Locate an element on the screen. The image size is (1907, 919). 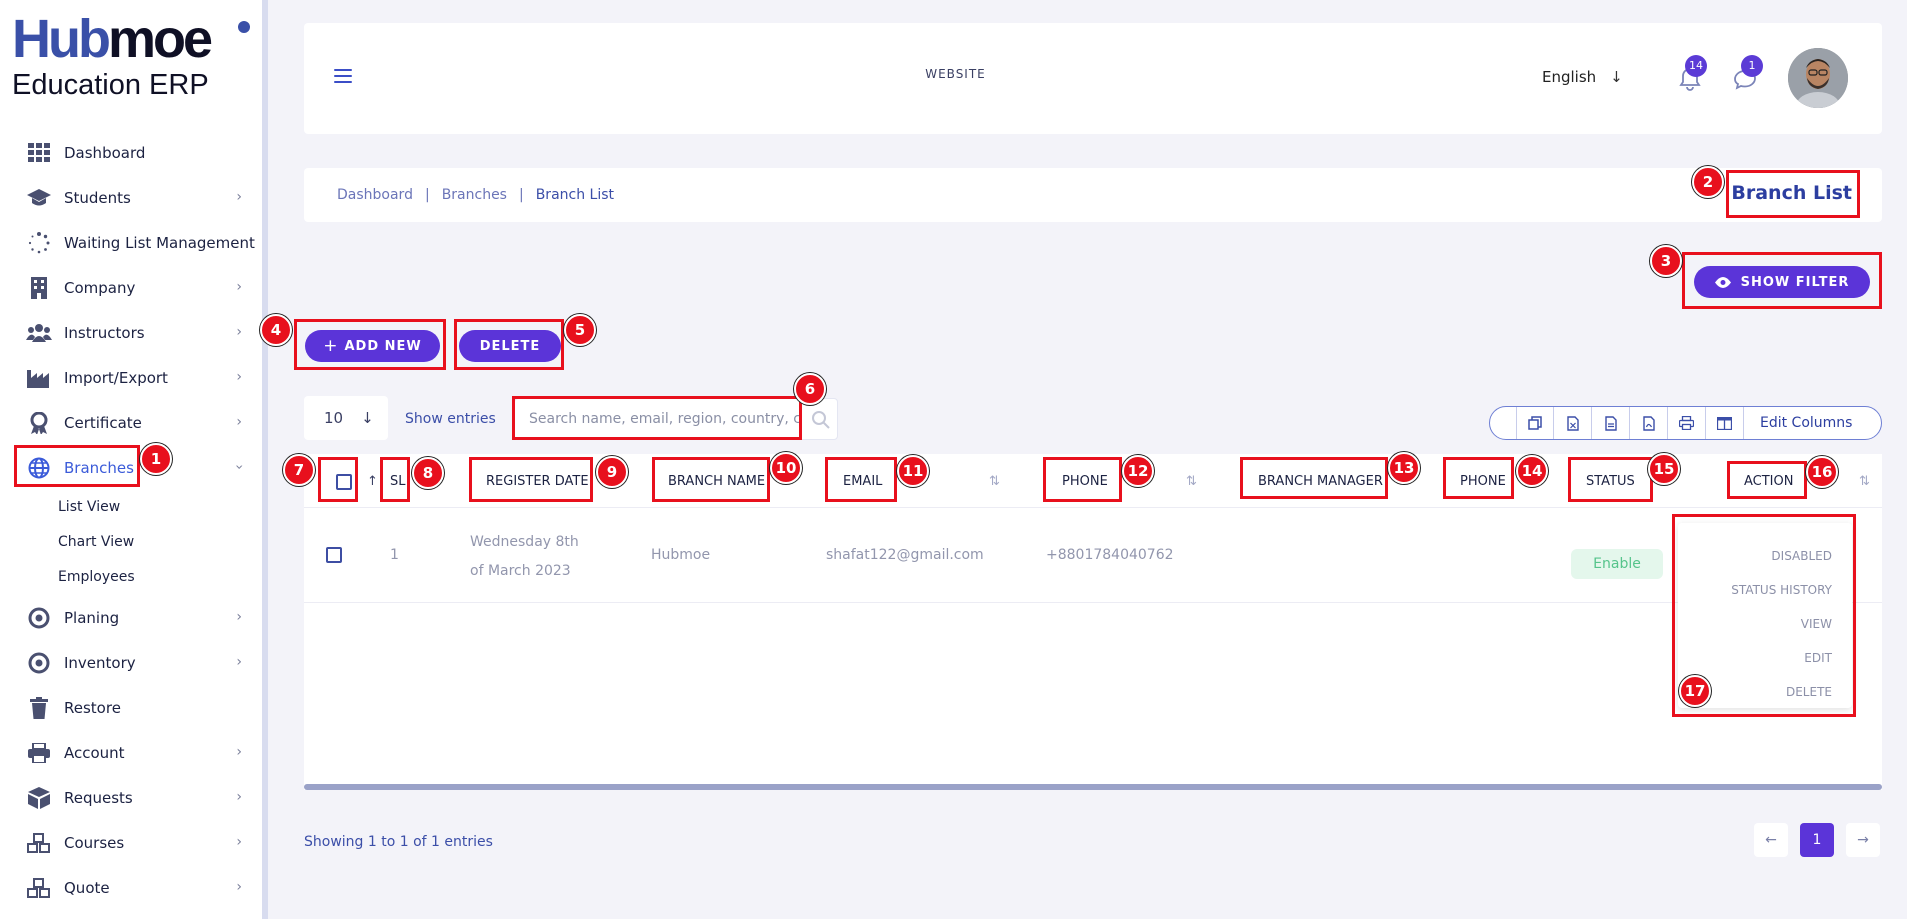
sidebar-item-certificate: Certificate › is located at coordinates (131, 422).